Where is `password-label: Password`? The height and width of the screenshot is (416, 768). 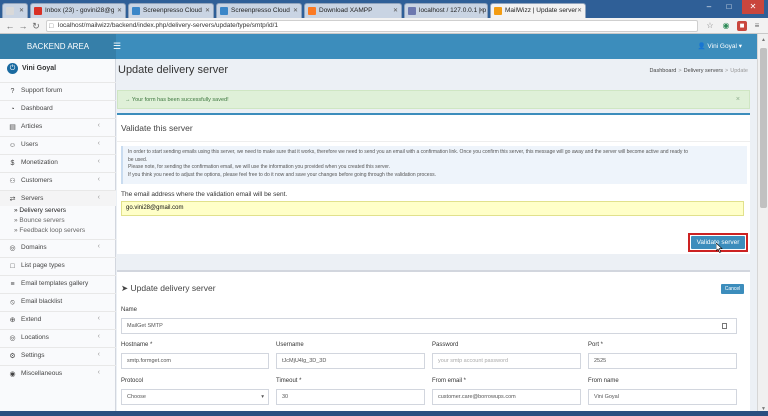
password-label: Password is located at coordinates (445, 345).